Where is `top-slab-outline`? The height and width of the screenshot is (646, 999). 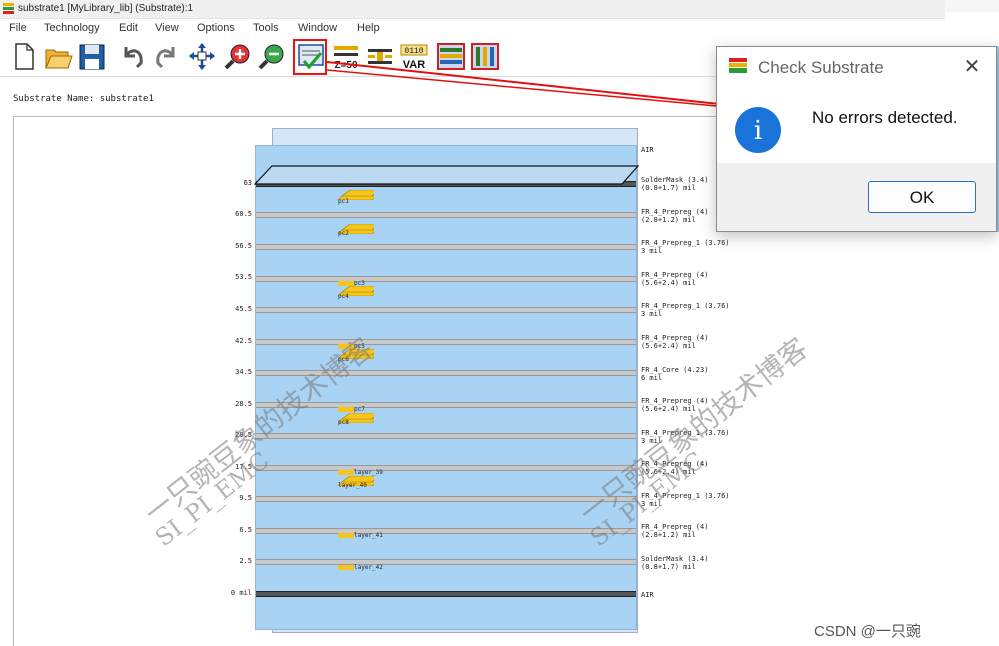 top-slab-outline is located at coordinates (447, 175).